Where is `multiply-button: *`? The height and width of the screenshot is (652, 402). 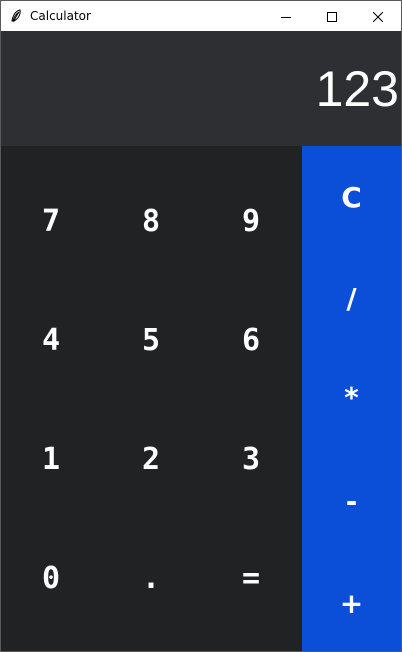
multiply-button: * is located at coordinates (351, 397).